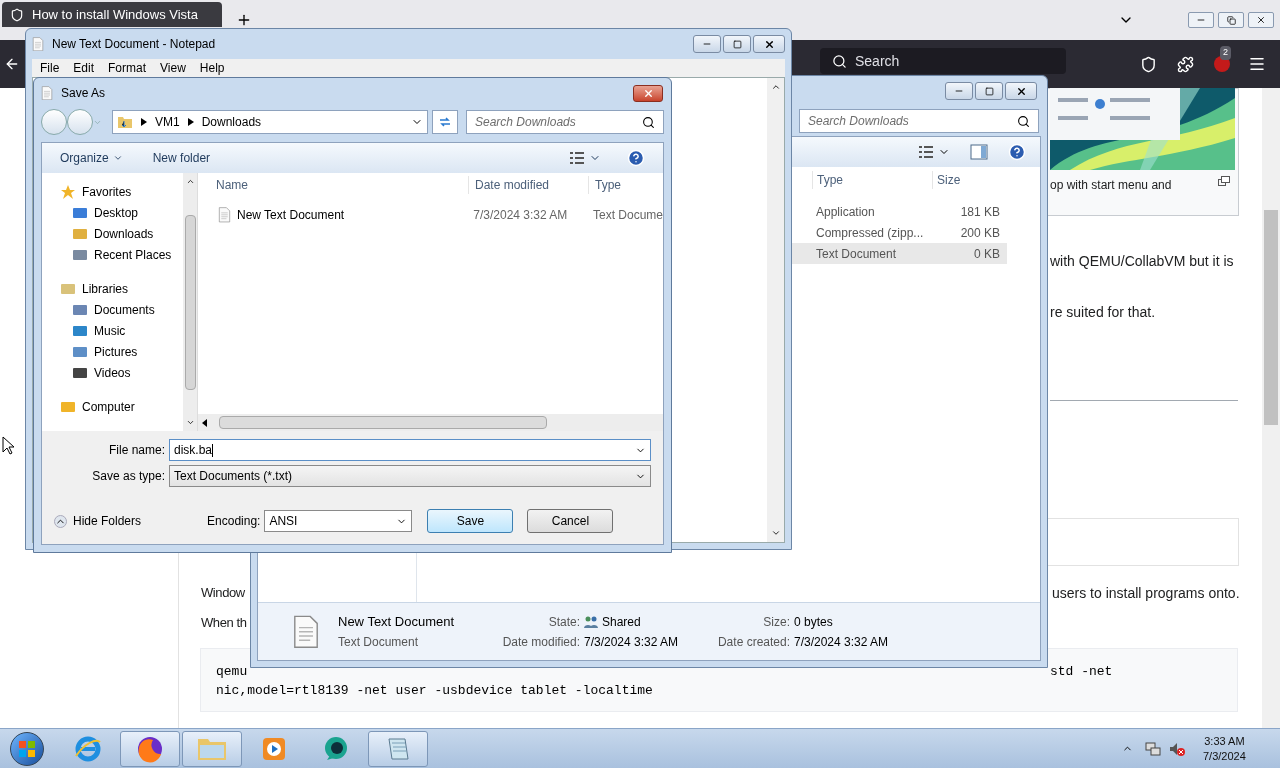 This screenshot has height=768, width=1280. What do you see at coordinates (112, 372) in the screenshot?
I see `nav-item: Videos` at bounding box center [112, 372].